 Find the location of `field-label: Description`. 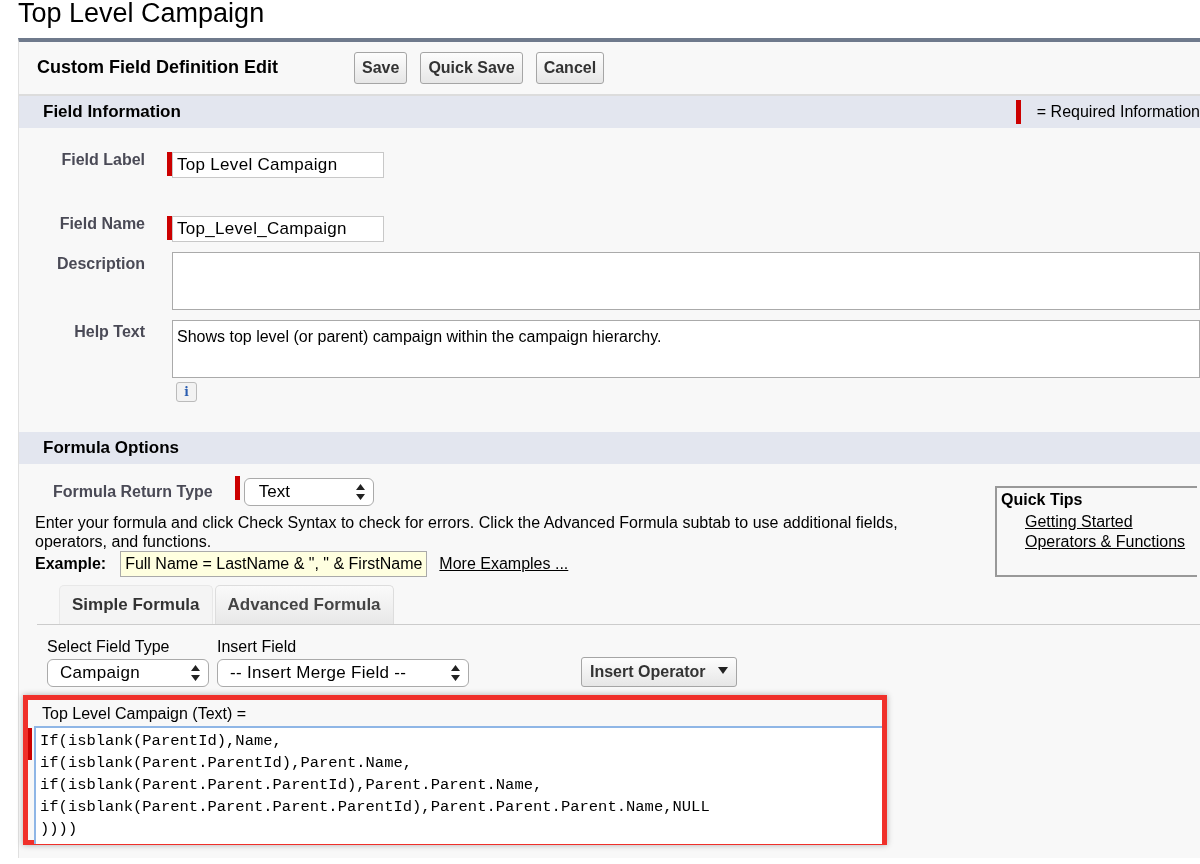

field-label: Description is located at coordinates (100, 264).